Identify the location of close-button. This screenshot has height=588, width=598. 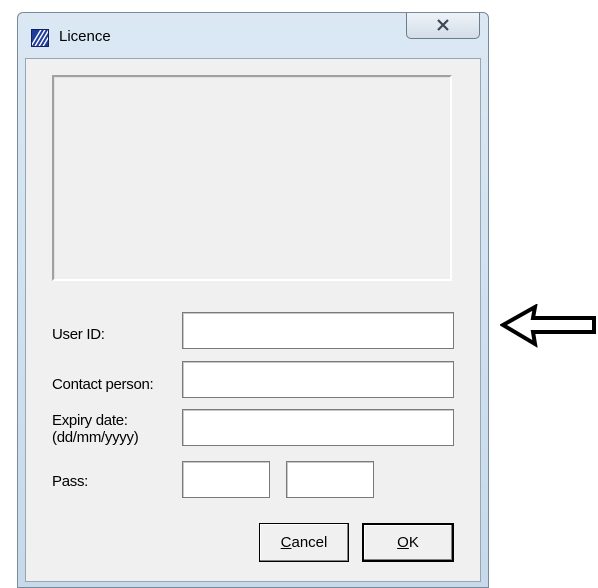
(443, 26).